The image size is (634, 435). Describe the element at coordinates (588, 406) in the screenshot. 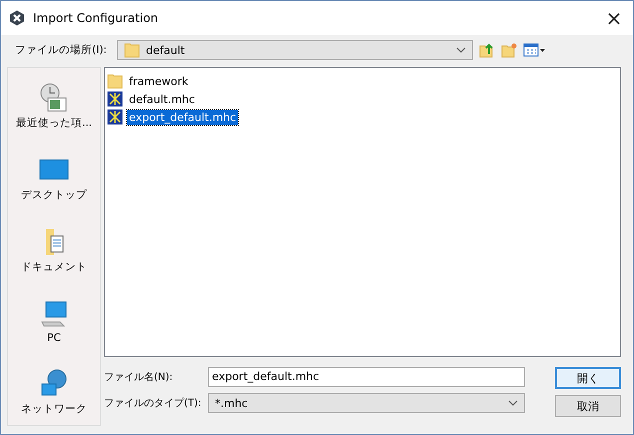

I see `dialog-button: 取消` at that location.